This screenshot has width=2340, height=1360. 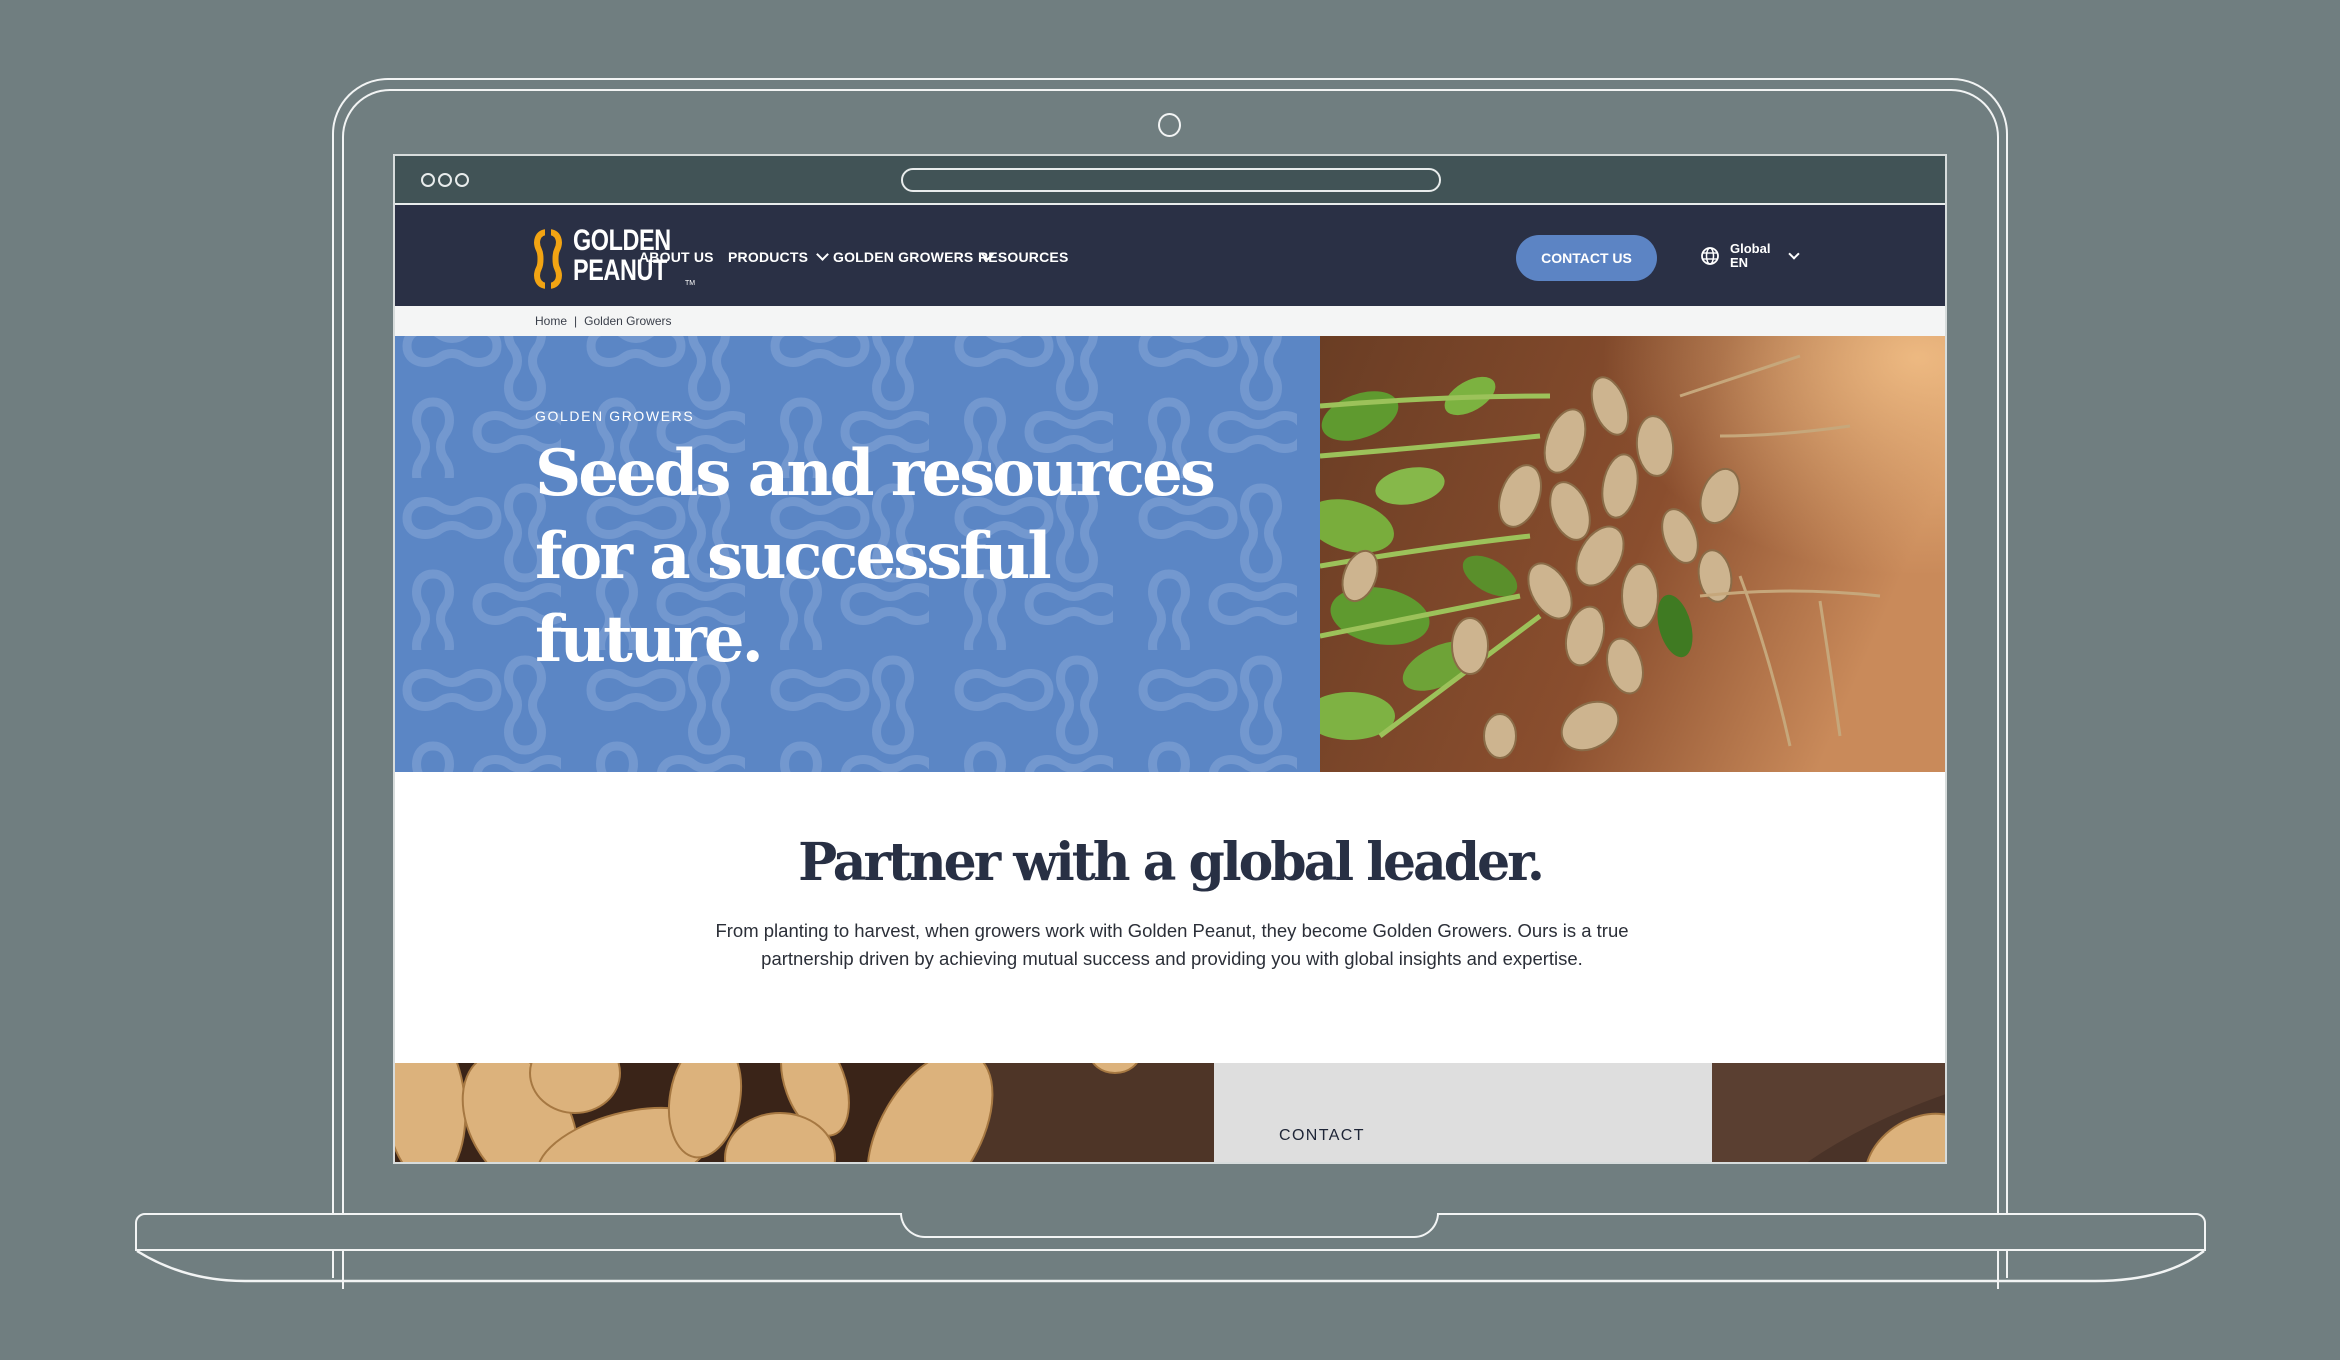 I want to click on hero-image-peanut-harvest, so click(x=1632, y=554).